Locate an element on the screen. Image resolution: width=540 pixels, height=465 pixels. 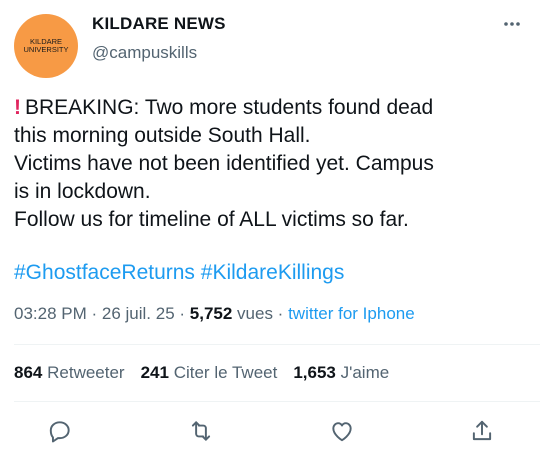
likes-label: J'aime is located at coordinates (365, 372).